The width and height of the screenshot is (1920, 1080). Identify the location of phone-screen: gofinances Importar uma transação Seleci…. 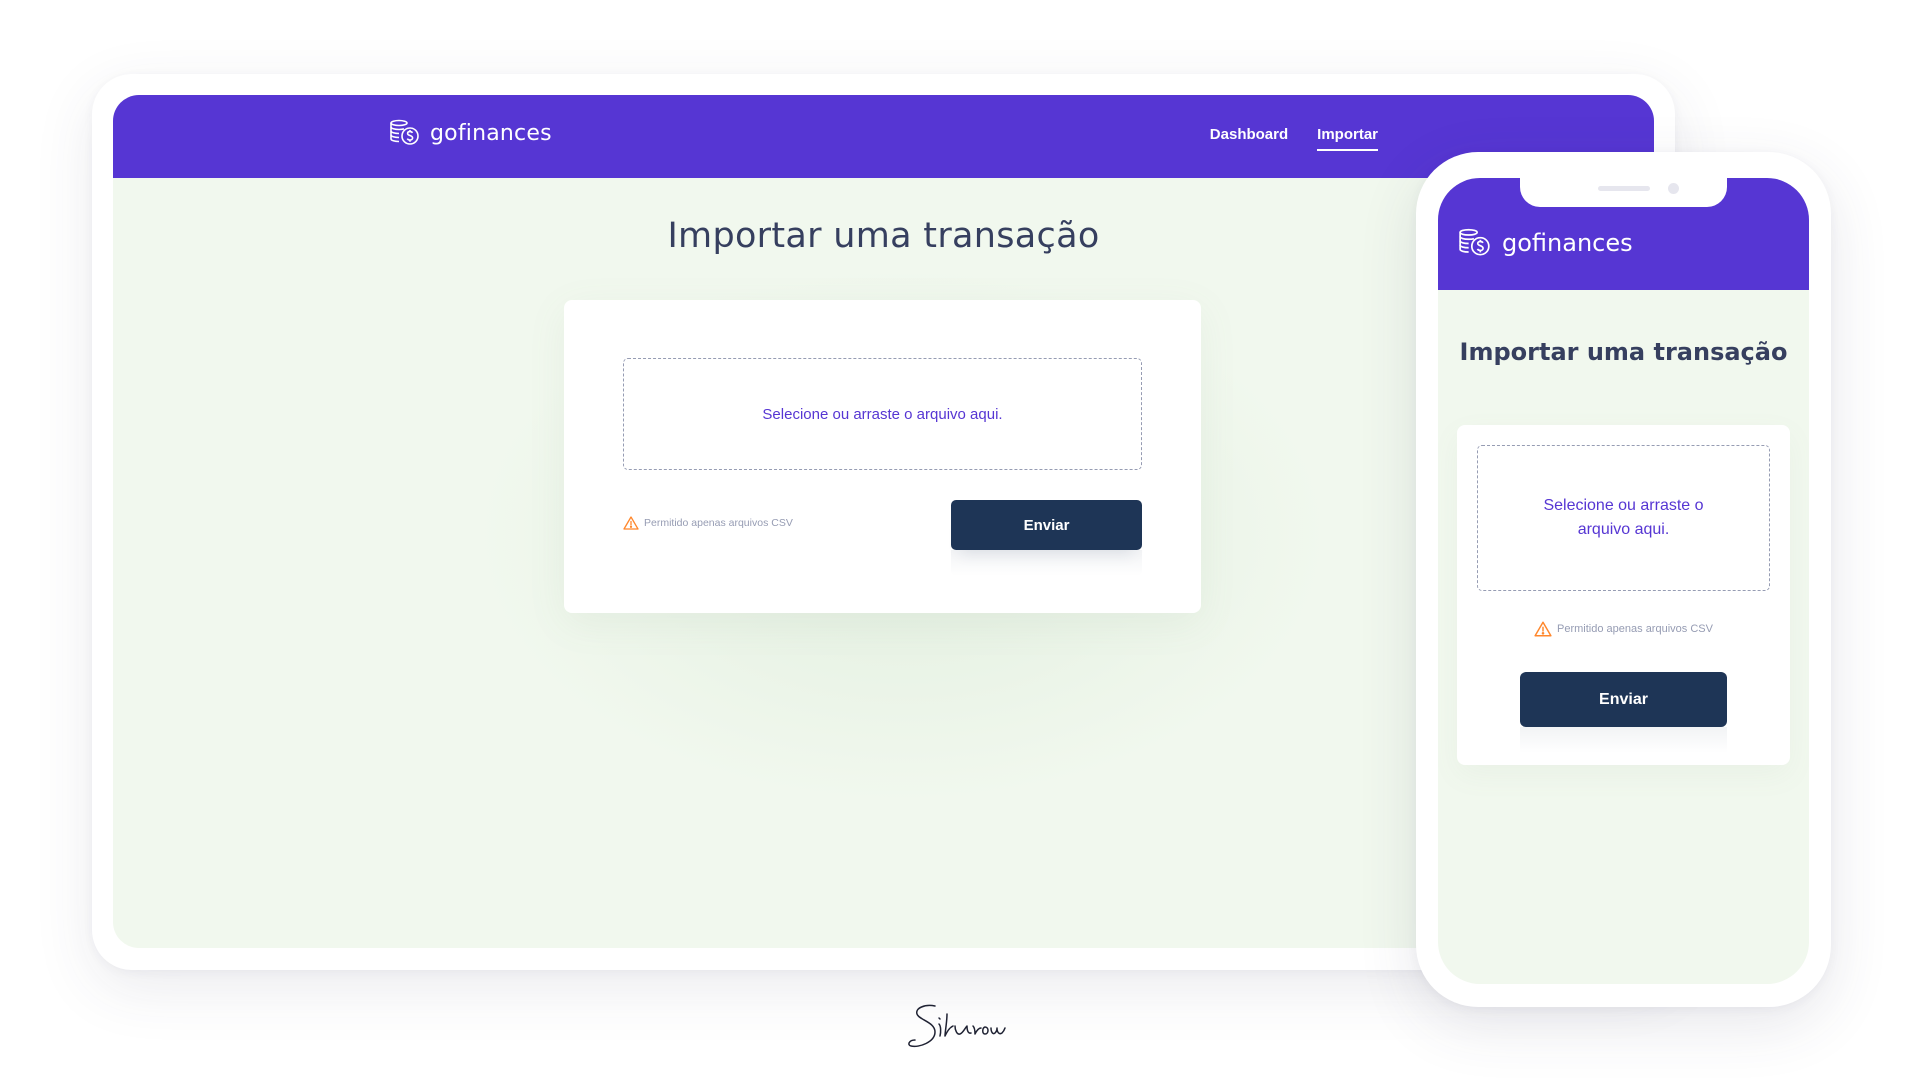
(1623, 581).